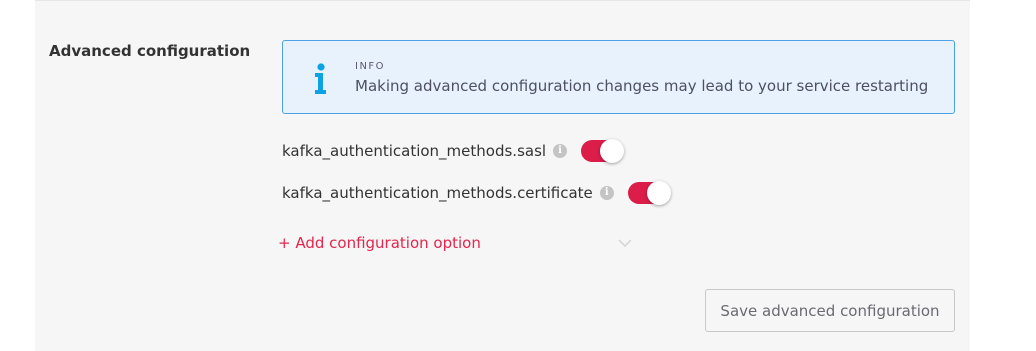 This screenshot has height=351, width=1036. I want to click on option-label: kafka_authentication_methods.sasl, so click(414, 151).